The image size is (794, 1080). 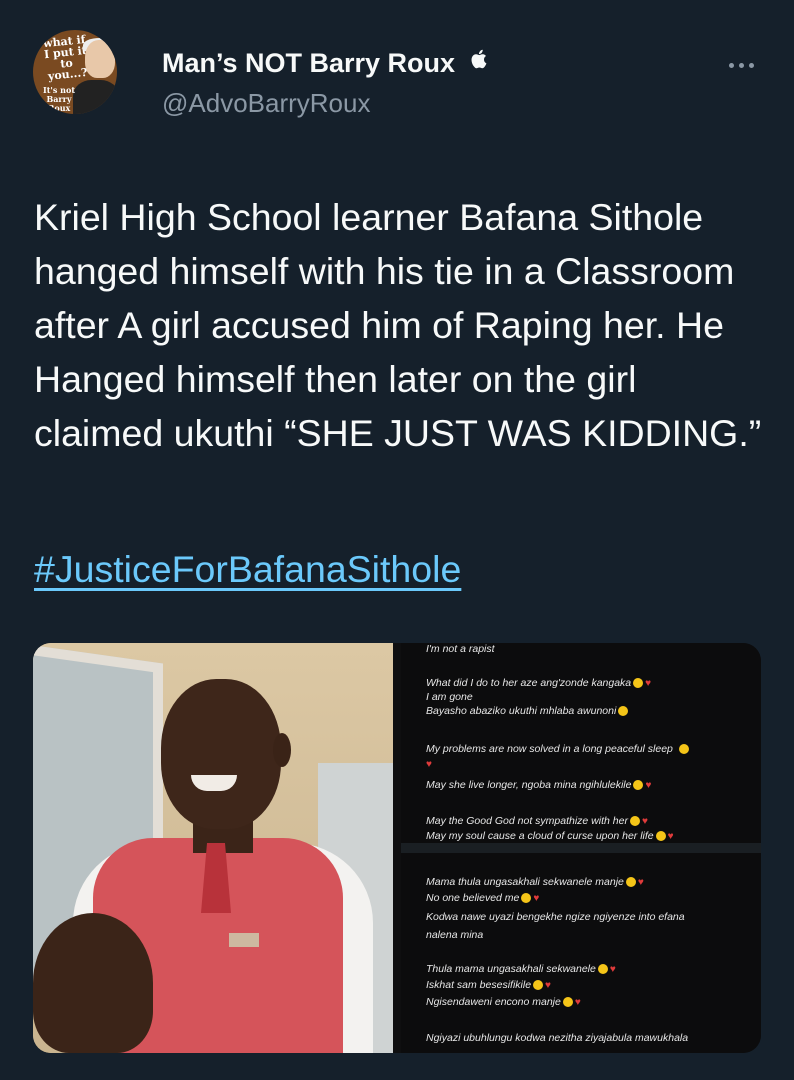 I want to click on photo-hand, so click(x=93, y=983).